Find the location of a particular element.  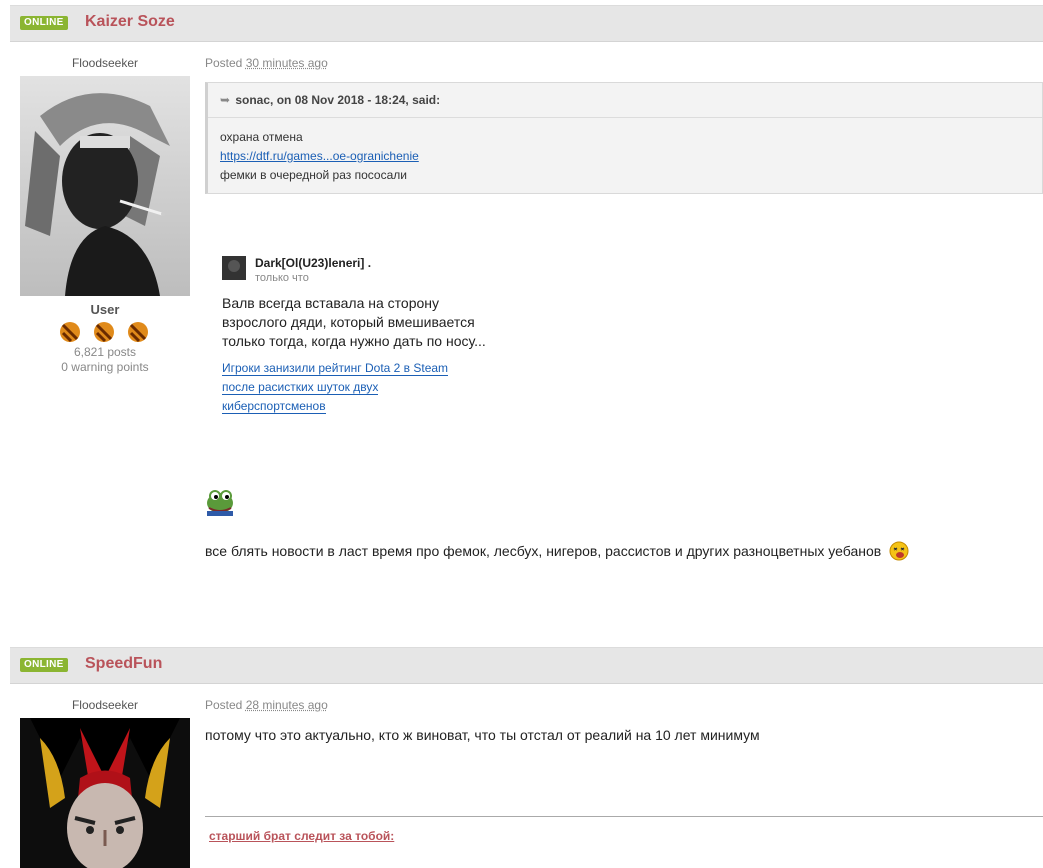

signature-divider is located at coordinates (624, 816).